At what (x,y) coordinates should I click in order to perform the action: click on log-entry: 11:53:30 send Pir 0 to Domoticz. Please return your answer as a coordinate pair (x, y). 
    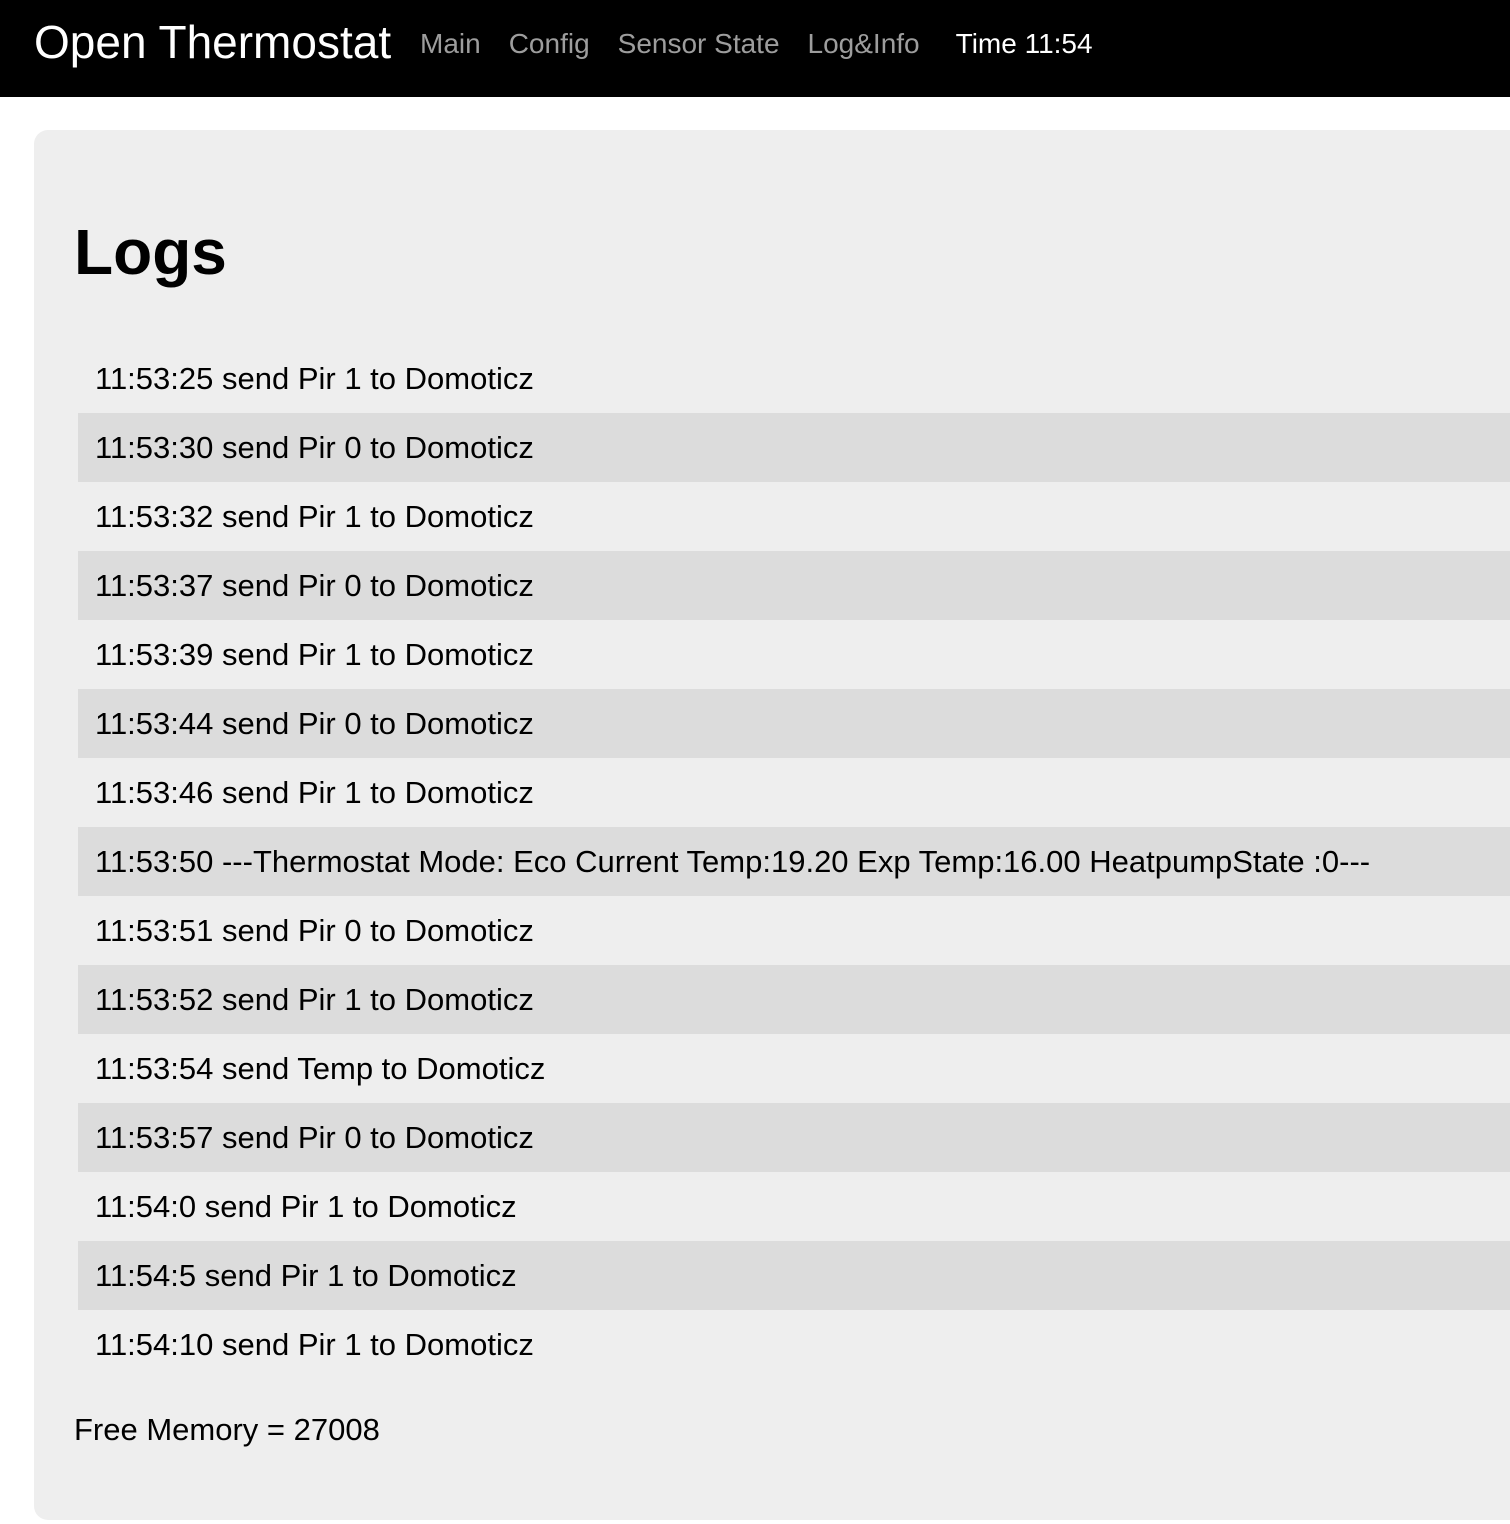
    Looking at the image, I should click on (794, 447).